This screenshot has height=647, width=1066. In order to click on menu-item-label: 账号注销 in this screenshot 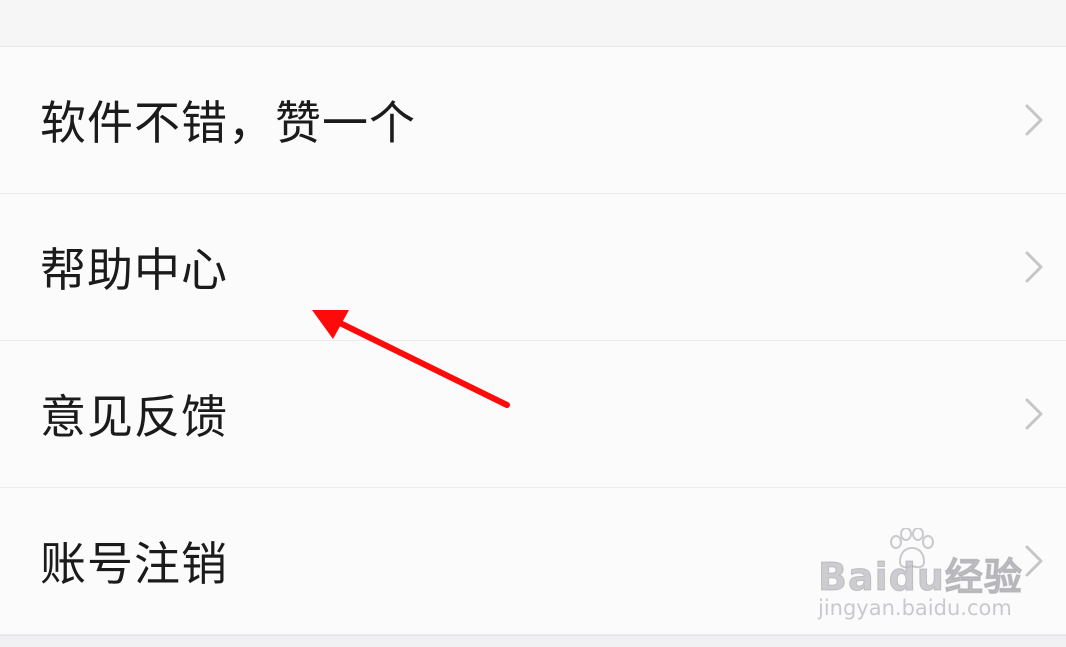, I will do `click(134, 564)`.